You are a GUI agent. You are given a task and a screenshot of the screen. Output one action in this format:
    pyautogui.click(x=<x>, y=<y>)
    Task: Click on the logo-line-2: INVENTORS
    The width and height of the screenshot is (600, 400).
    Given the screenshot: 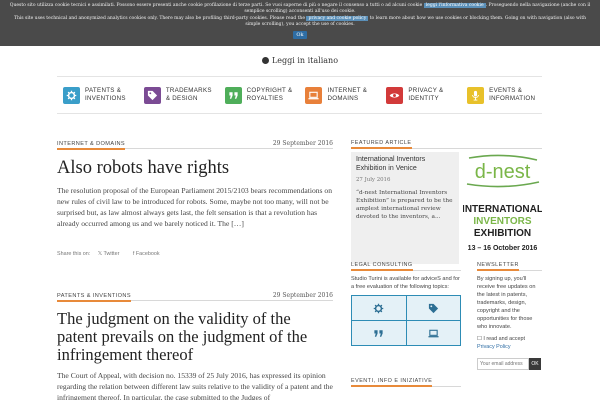 What is the action you would take?
    pyautogui.click(x=502, y=221)
    